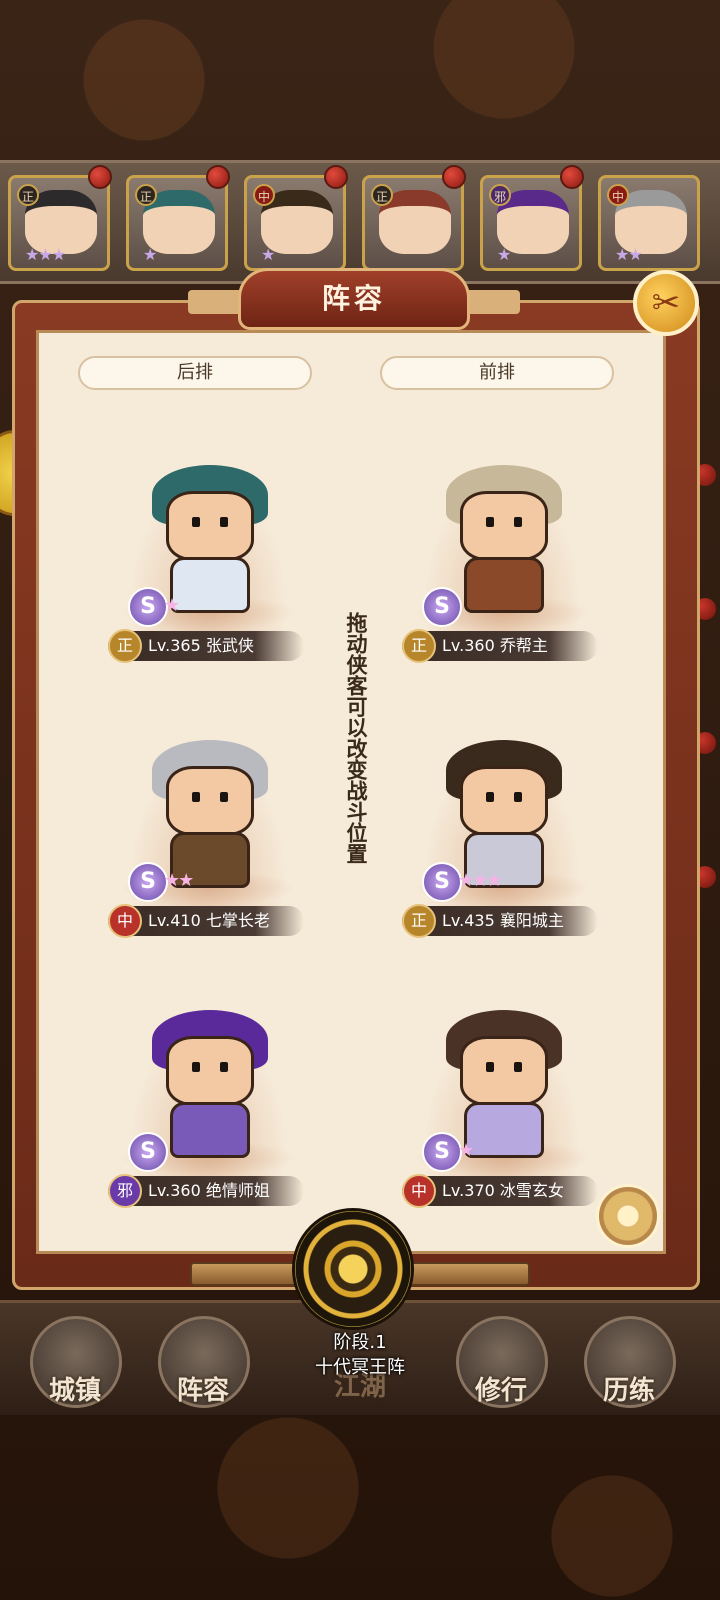  I want to click on hero-name-bar: 中 Lv.370 冰雪玄女, so click(500, 1191).